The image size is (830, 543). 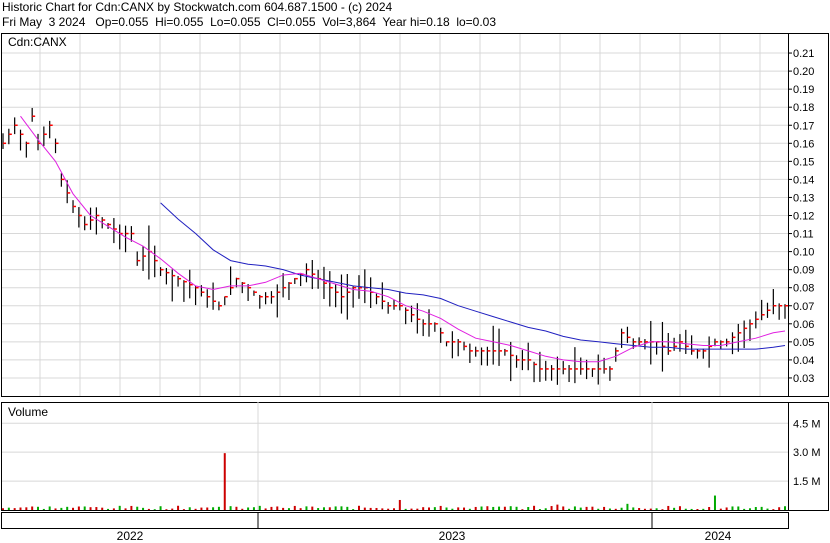 What do you see at coordinates (803, 162) in the screenshot?
I see `price-tick-label: 0.15` at bounding box center [803, 162].